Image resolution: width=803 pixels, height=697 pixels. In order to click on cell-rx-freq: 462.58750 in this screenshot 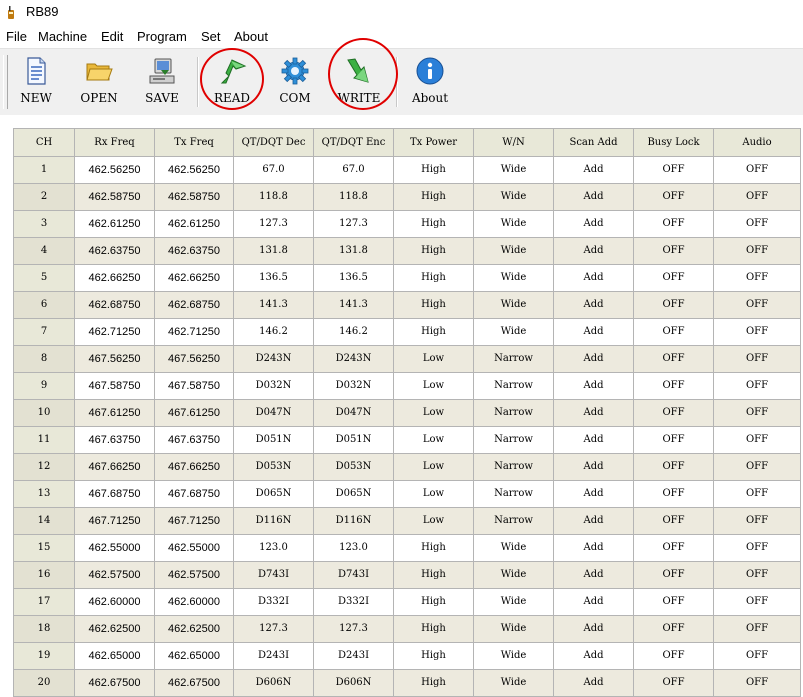, I will do `click(114, 197)`.